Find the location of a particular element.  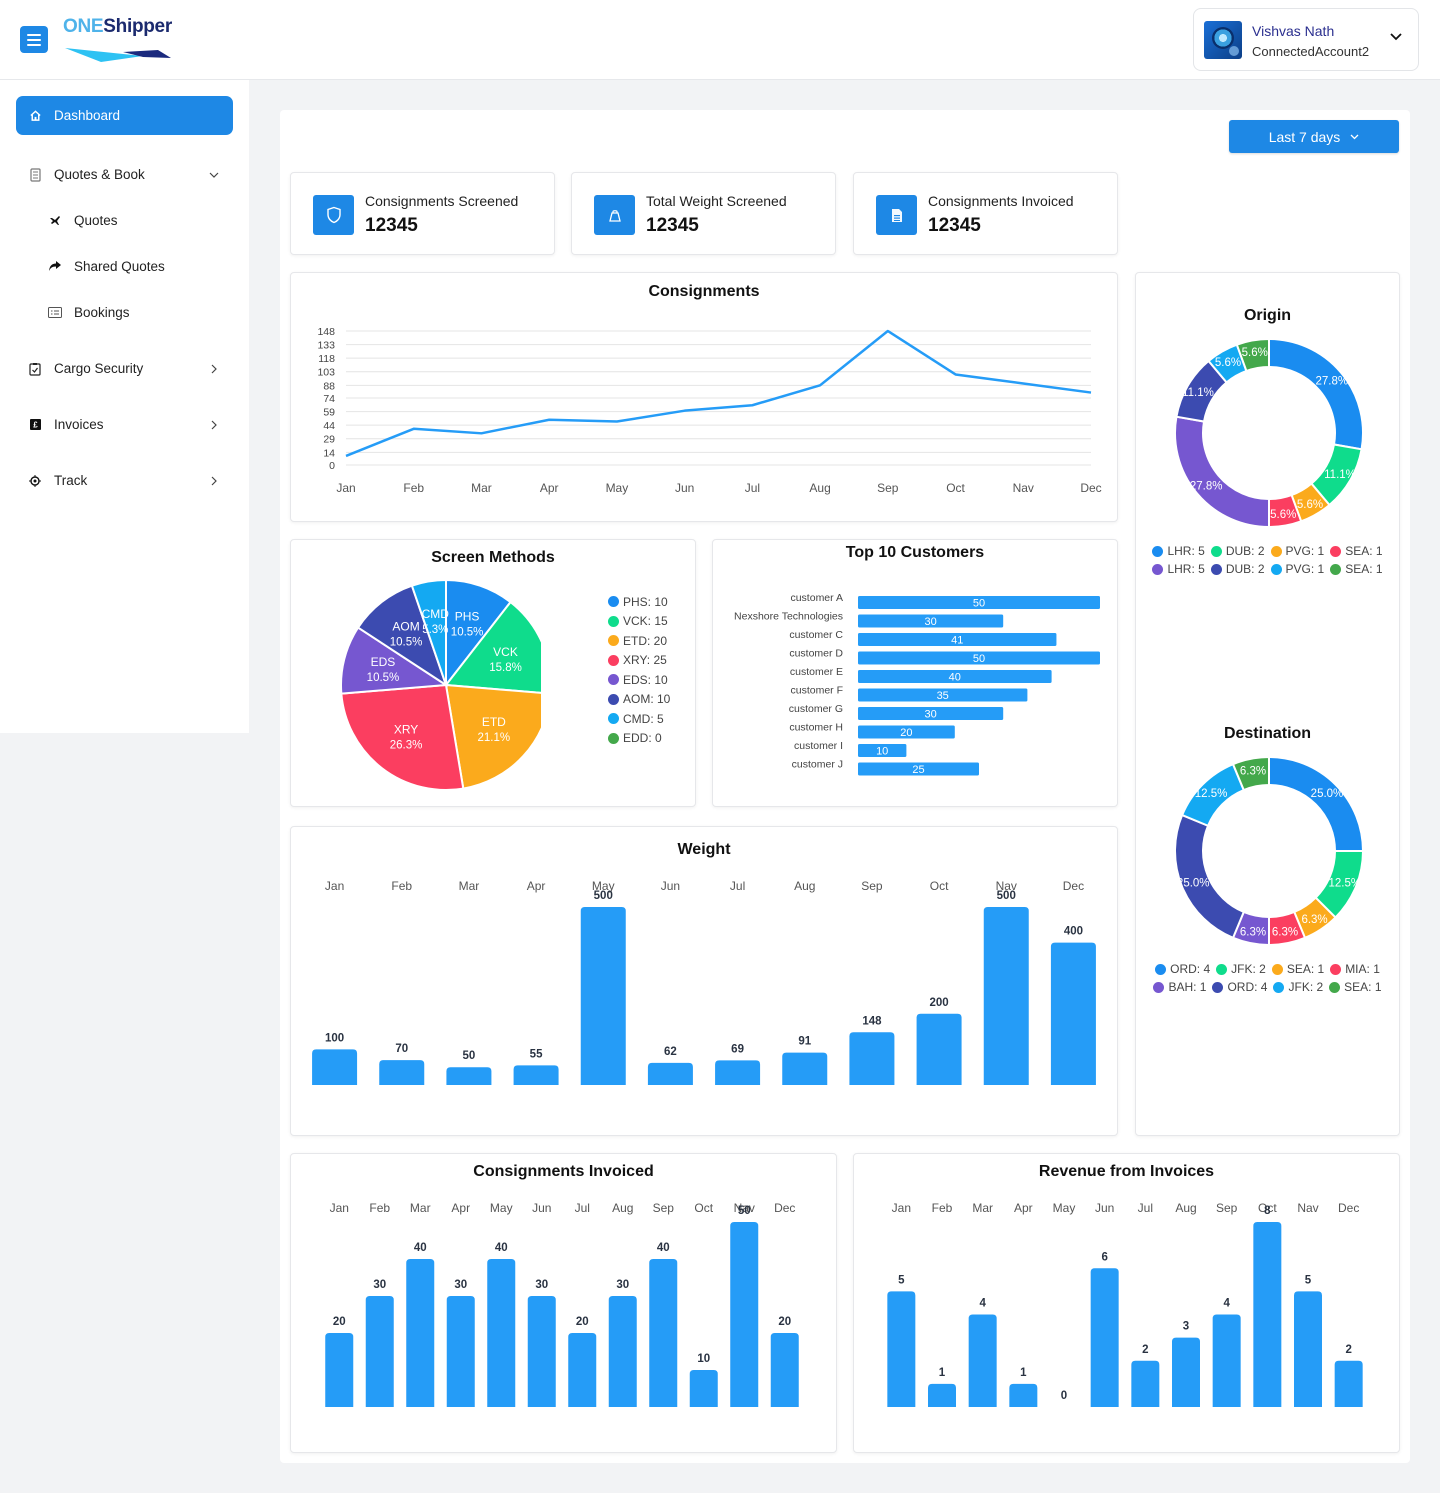

period-dropdown: Last 7 days is located at coordinates (1314, 136).